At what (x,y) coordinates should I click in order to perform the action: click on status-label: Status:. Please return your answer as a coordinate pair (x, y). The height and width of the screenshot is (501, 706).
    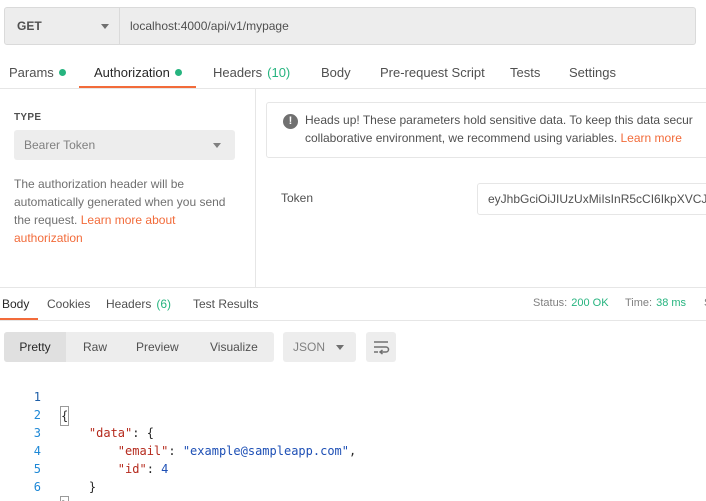
    Looking at the image, I should click on (550, 303).